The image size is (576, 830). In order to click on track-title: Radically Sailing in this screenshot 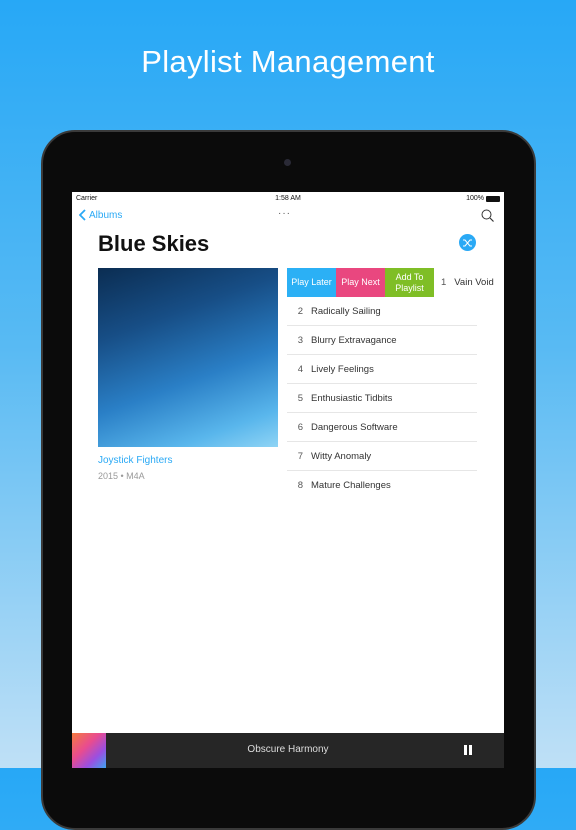, I will do `click(346, 311)`.